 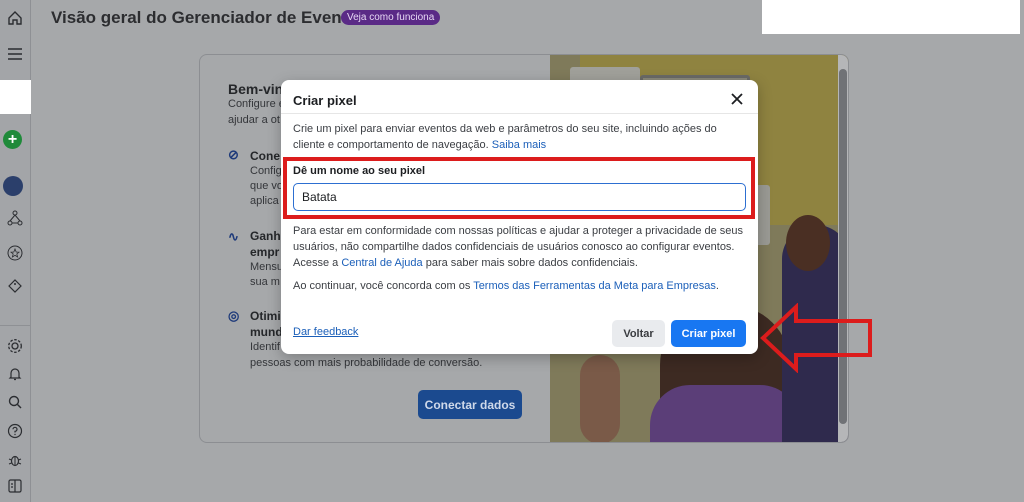 I want to click on card-item-line: que vo, so click(x=267, y=186).